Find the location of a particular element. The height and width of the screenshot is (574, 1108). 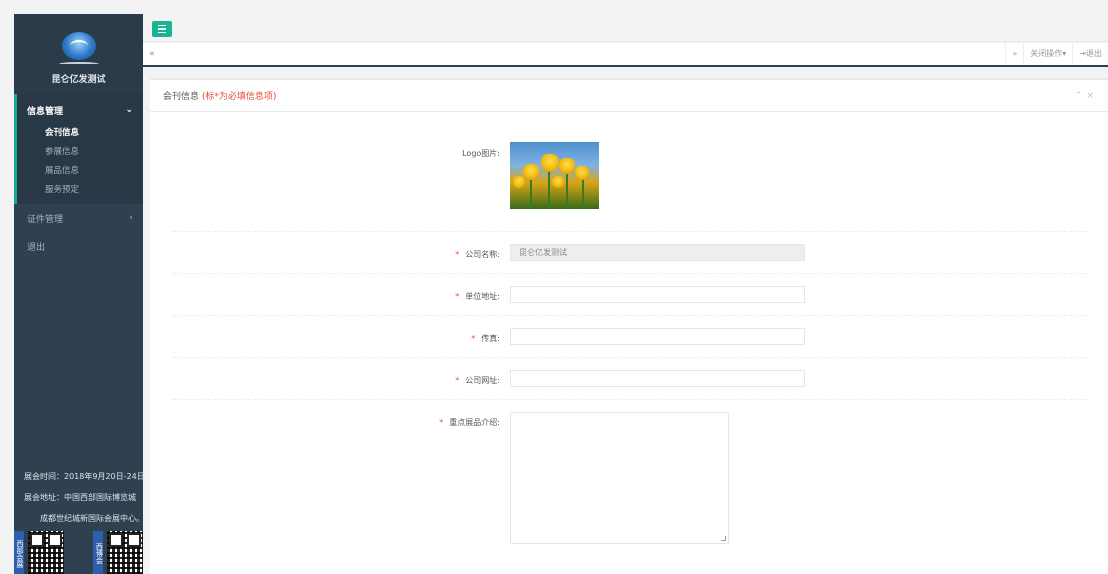

sidebar-logo-area: 昆仑亿发测试 is located at coordinates (78, 54).